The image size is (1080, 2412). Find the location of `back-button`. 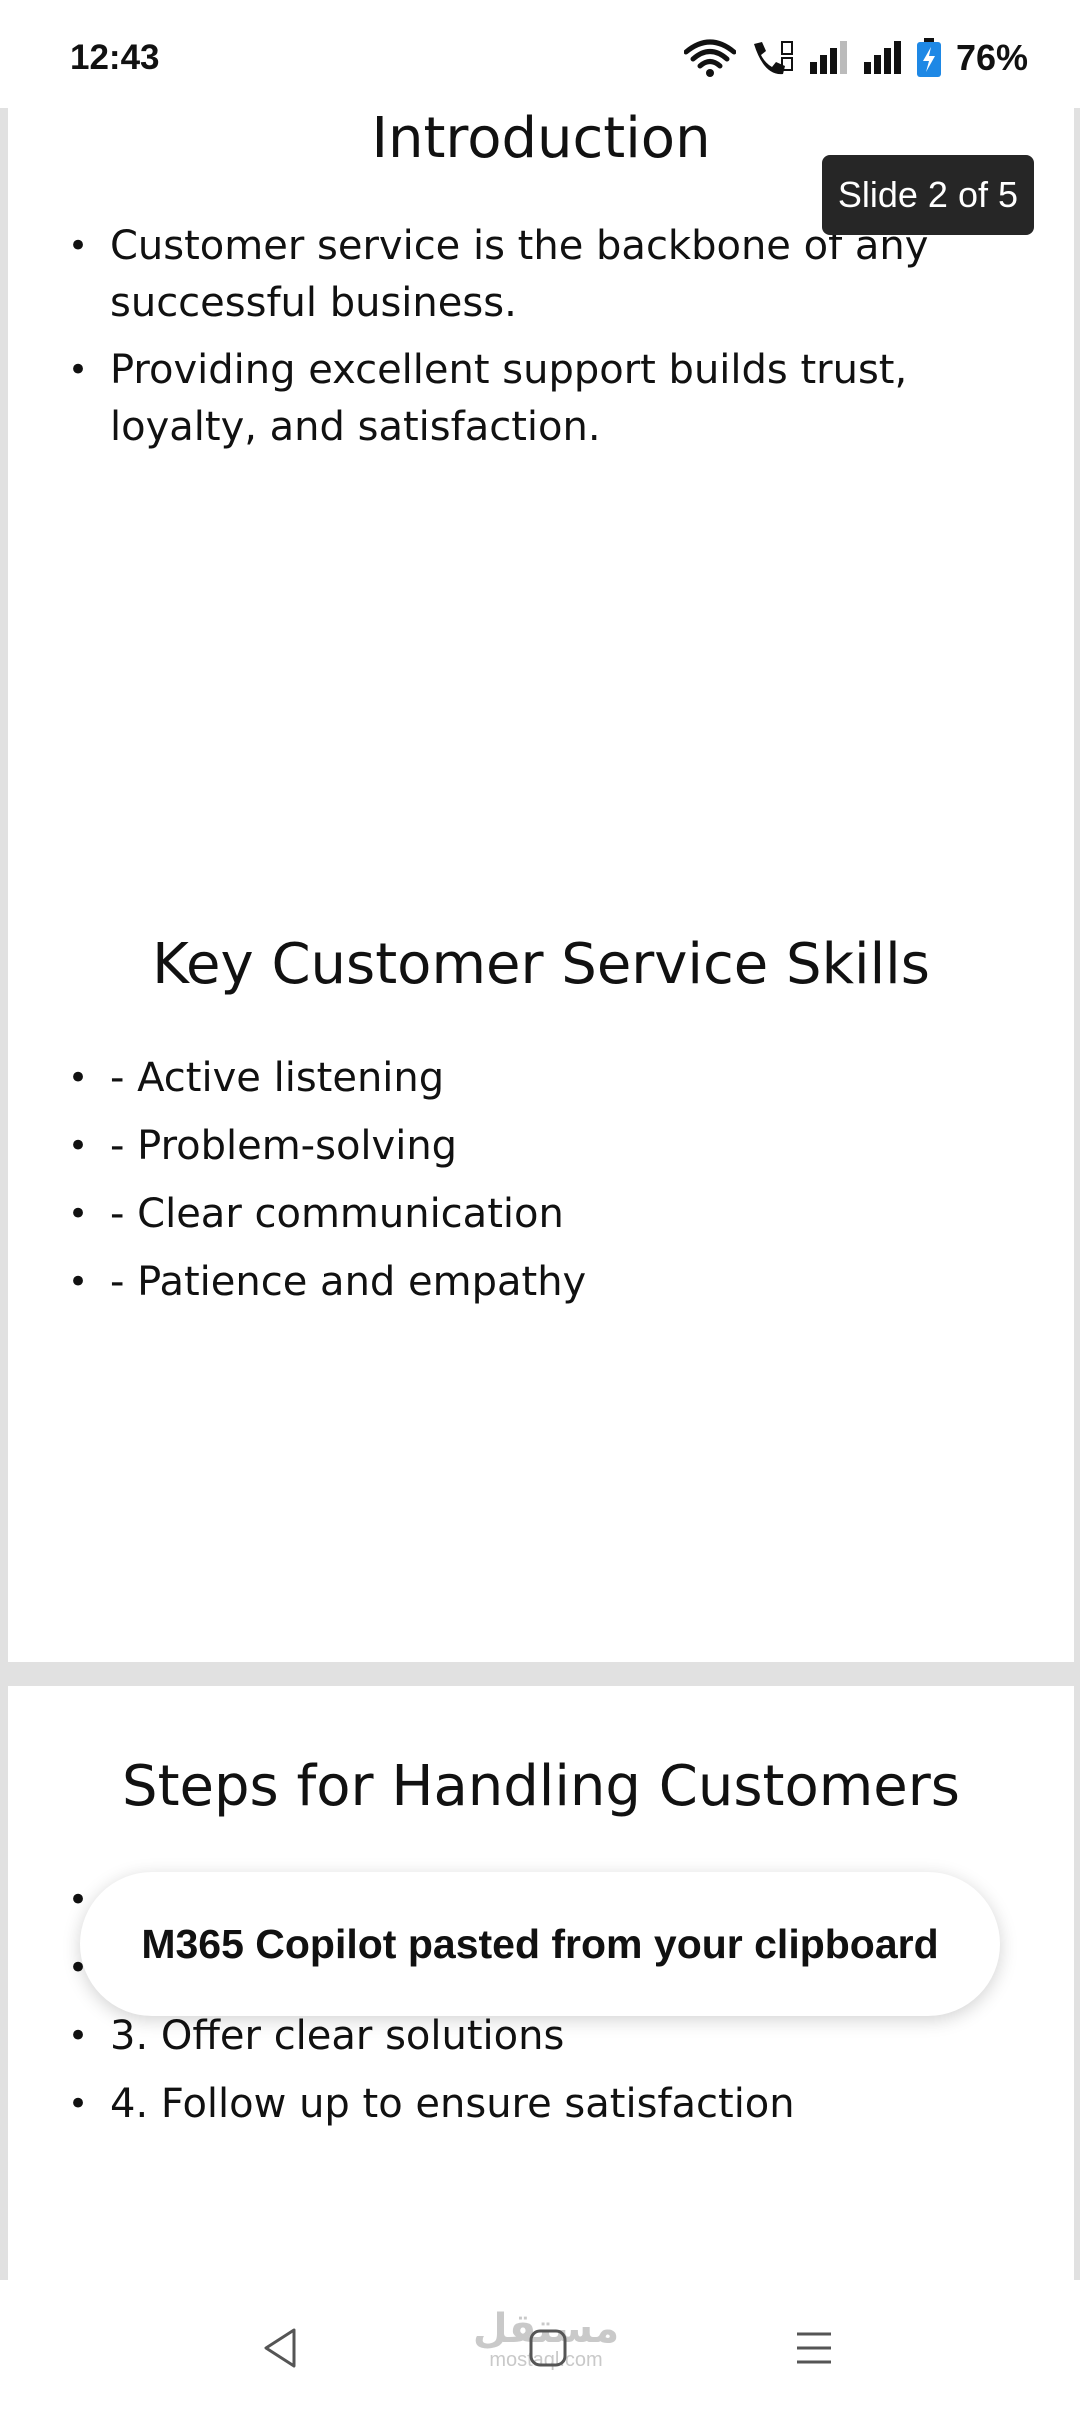

back-button is located at coordinates (280, 2350).